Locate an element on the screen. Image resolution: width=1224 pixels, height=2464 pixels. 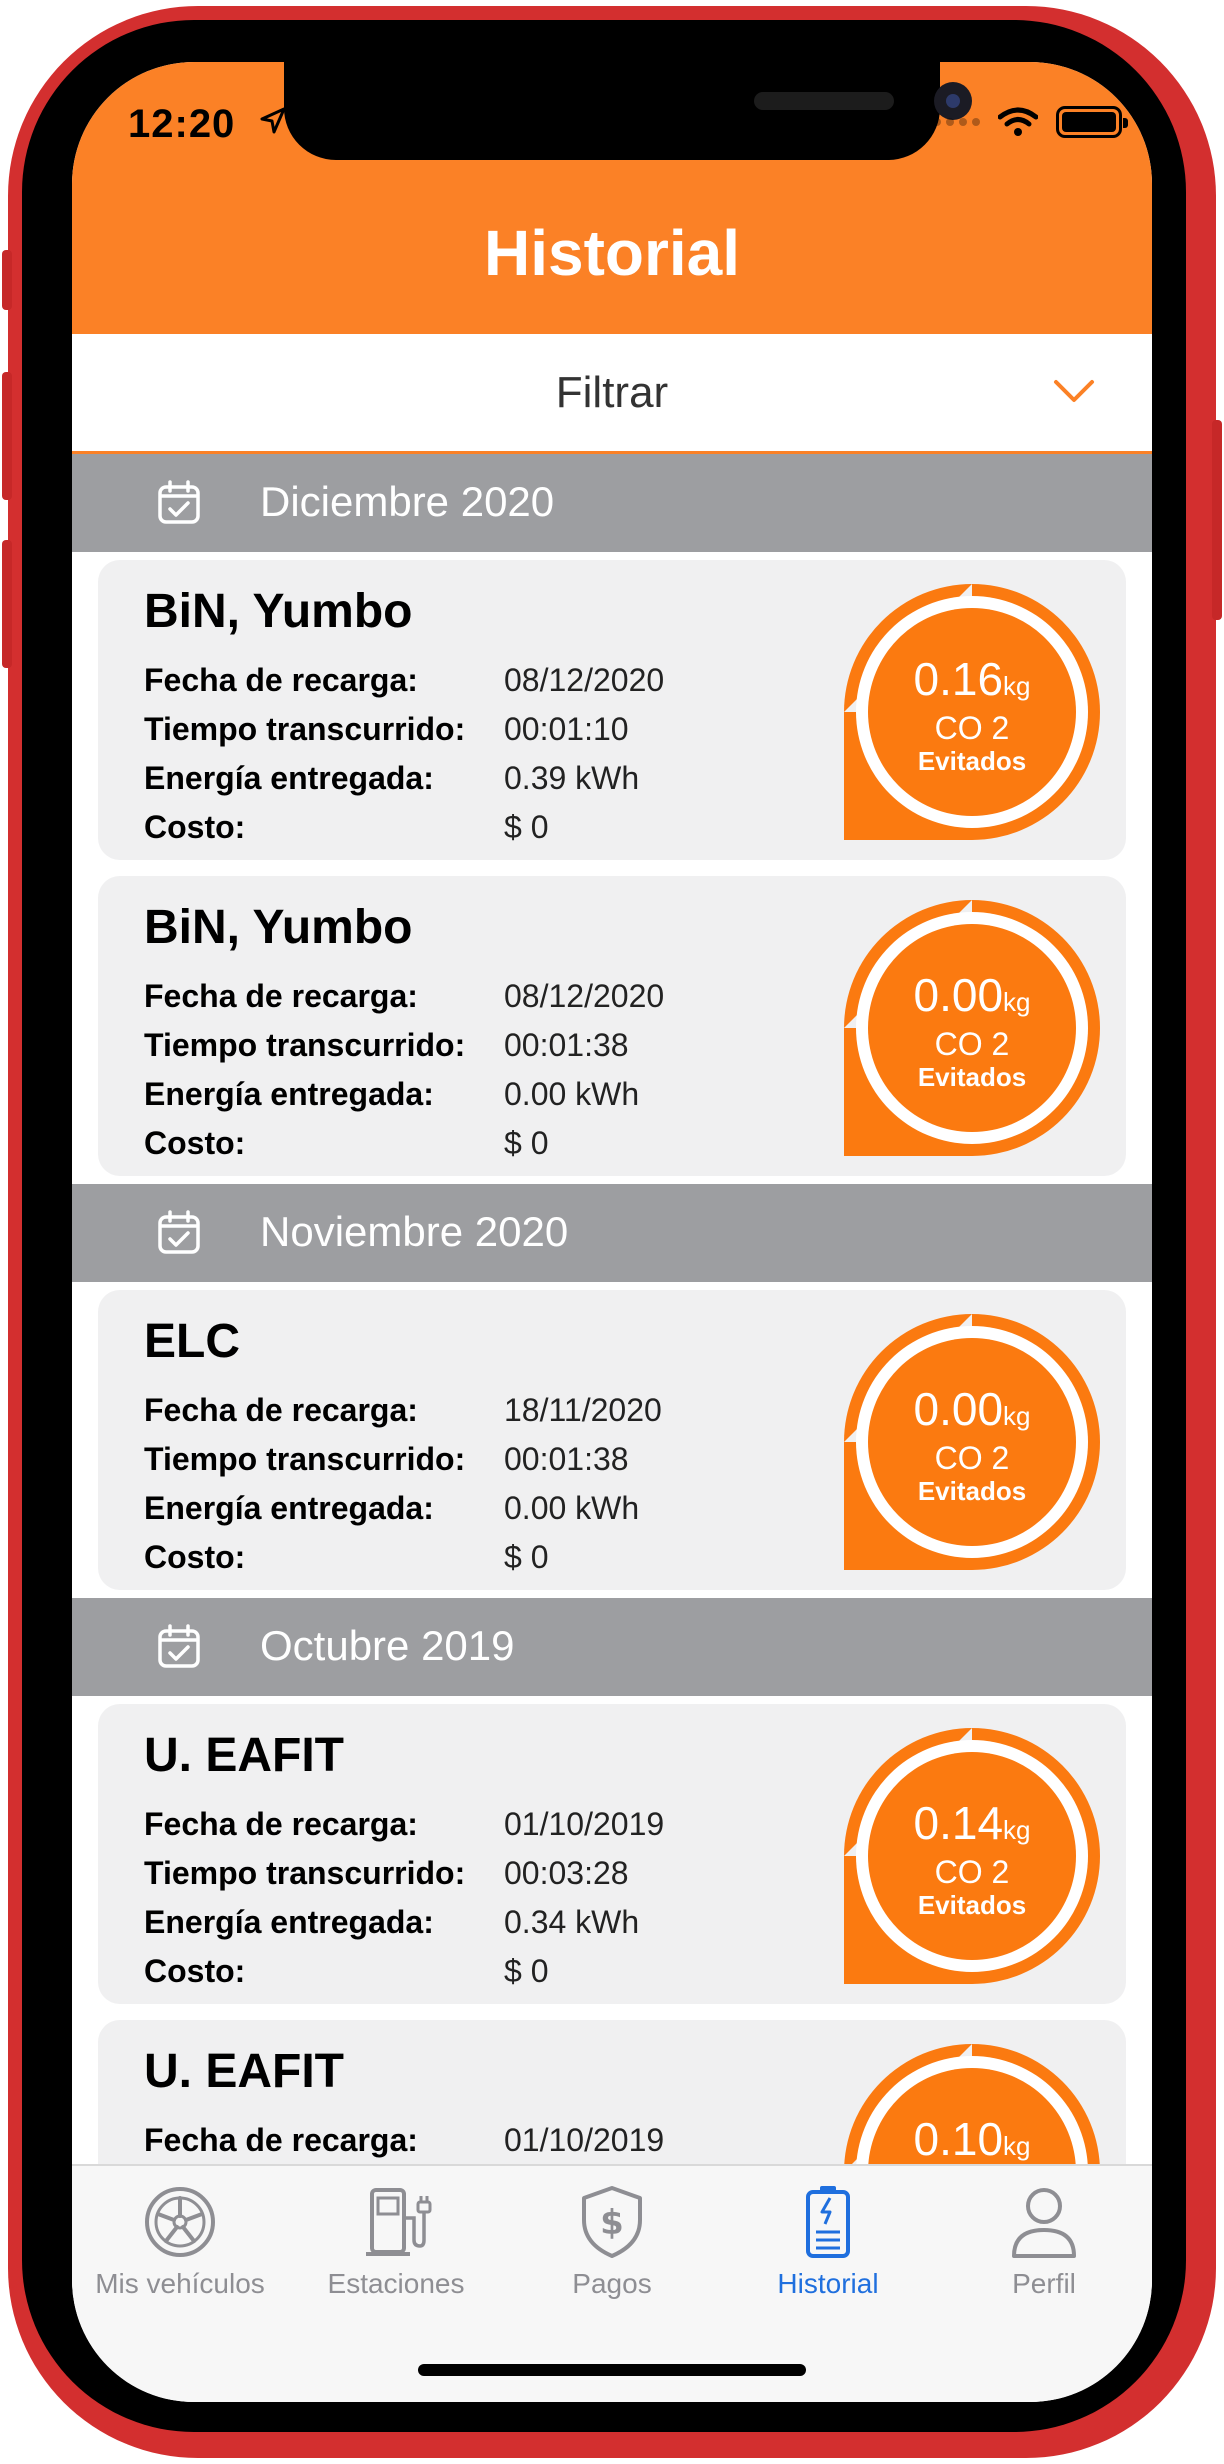
shield-dollar-icon: $ is located at coordinates (612, 2222).